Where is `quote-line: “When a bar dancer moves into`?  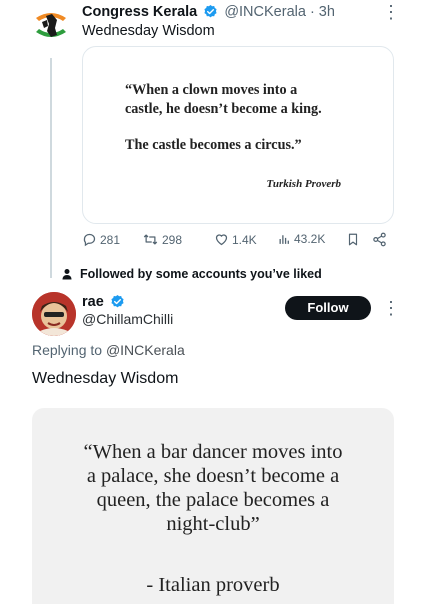 quote-line: “When a bar dancer moves into is located at coordinates (213, 452).